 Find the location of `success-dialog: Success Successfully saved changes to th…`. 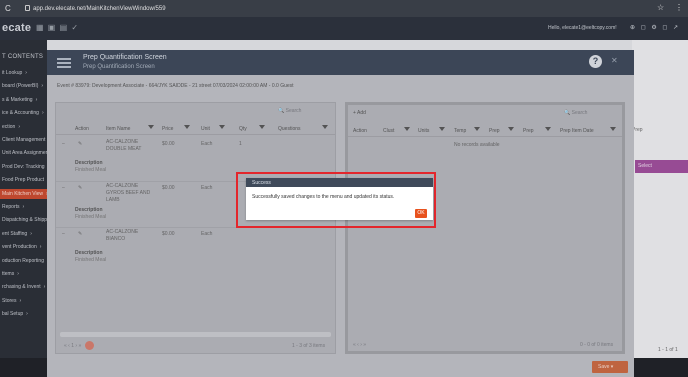

success-dialog: Success Successfully saved changes to th… is located at coordinates (339, 199).